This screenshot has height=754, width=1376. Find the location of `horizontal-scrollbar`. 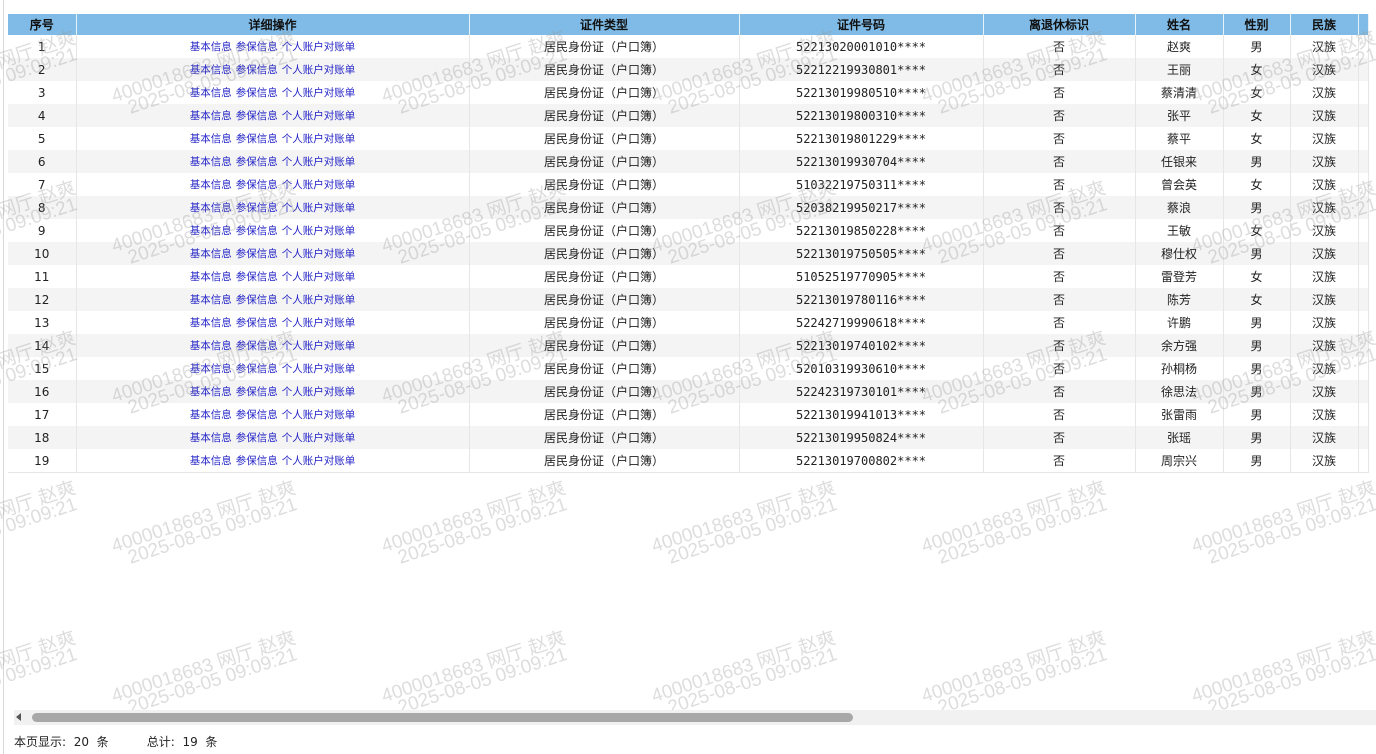

horizontal-scrollbar is located at coordinates (695, 717).